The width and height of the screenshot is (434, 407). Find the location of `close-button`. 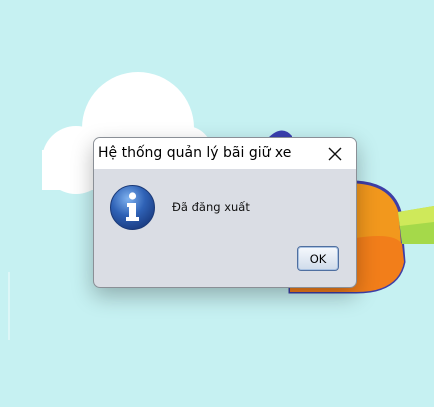

close-button is located at coordinates (335, 153).